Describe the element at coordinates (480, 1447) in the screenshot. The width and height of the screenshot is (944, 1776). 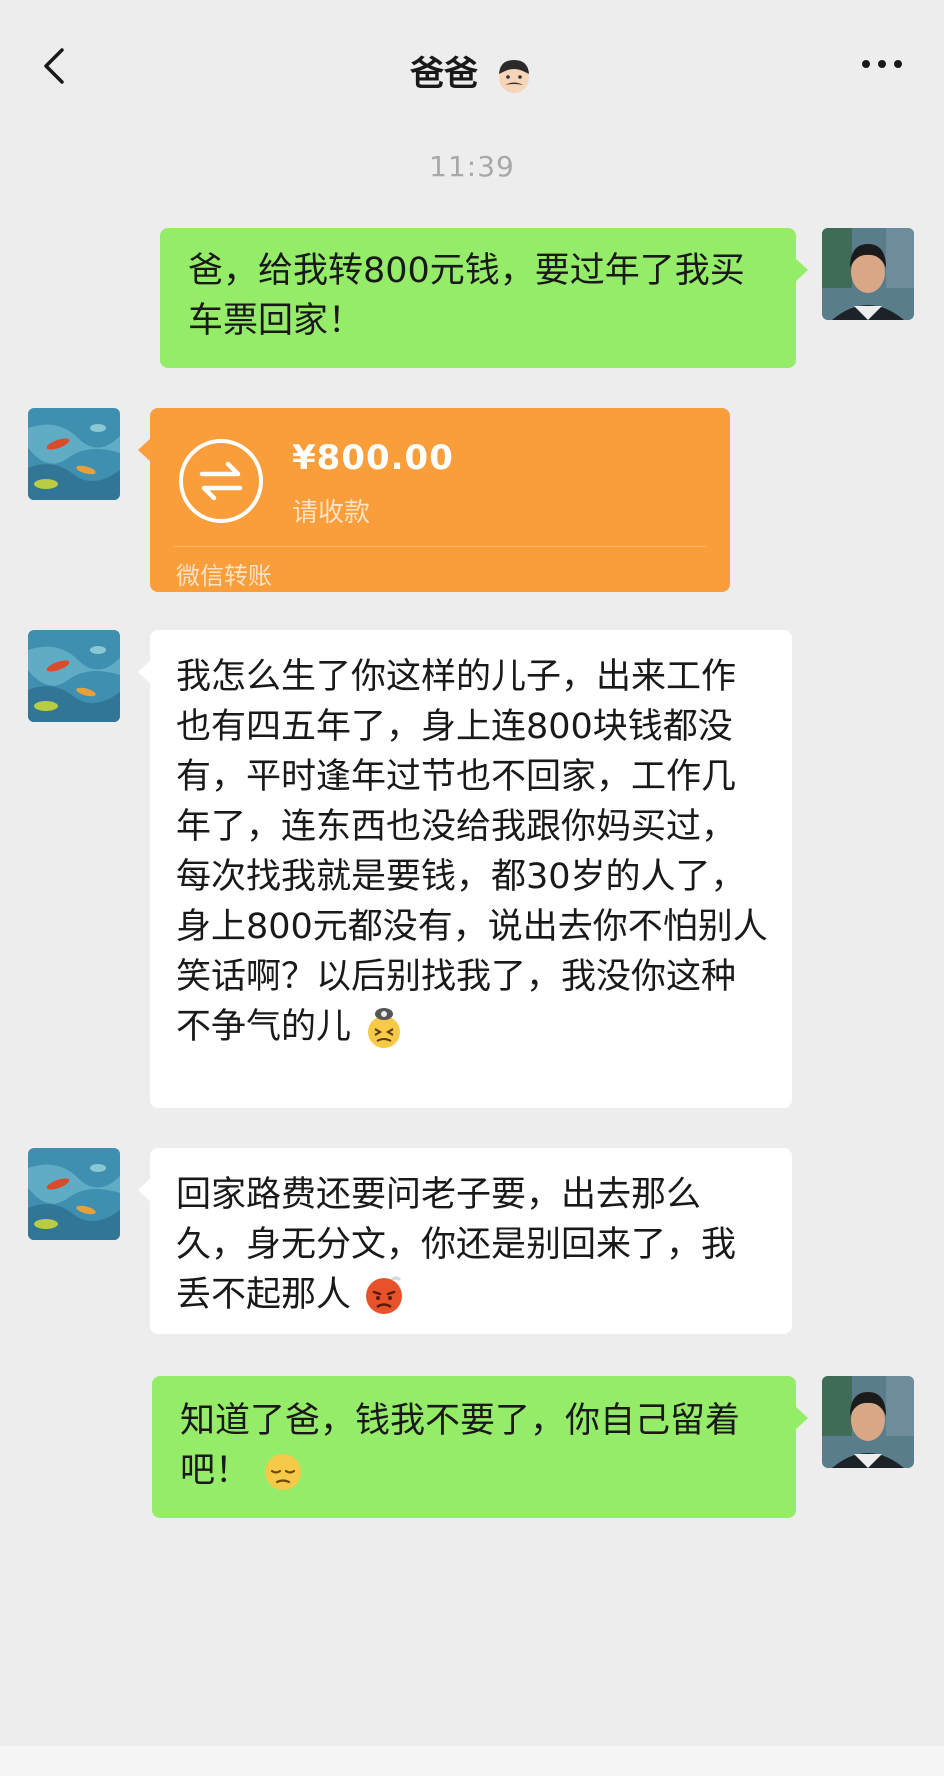
I see `sent-message-bubble: 知道了爸，钱我不要了，你自己留着吧！` at that location.